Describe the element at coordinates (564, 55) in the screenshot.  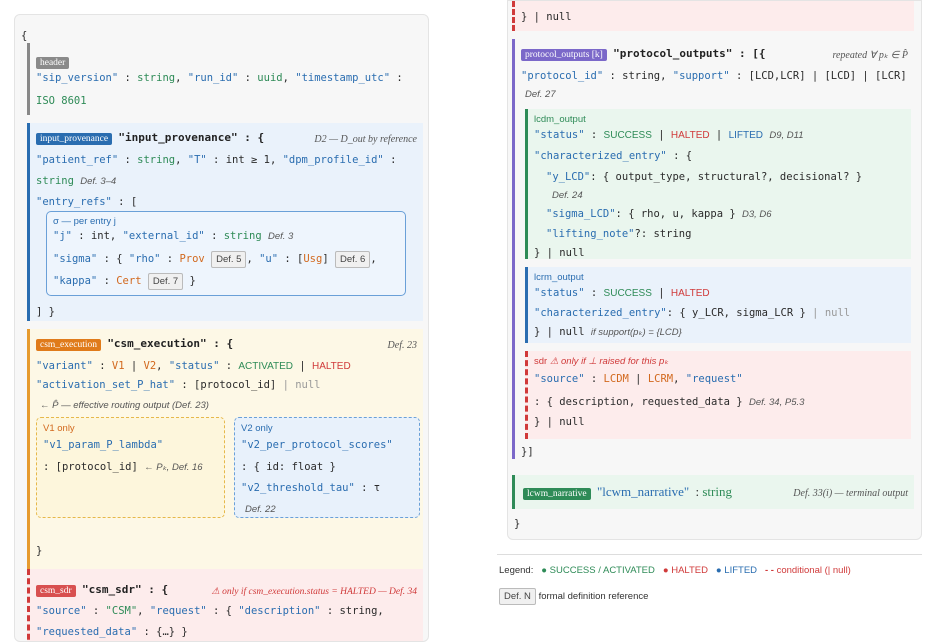
I see `protocol-outputs-tag: protocol_outputs [k]` at that location.